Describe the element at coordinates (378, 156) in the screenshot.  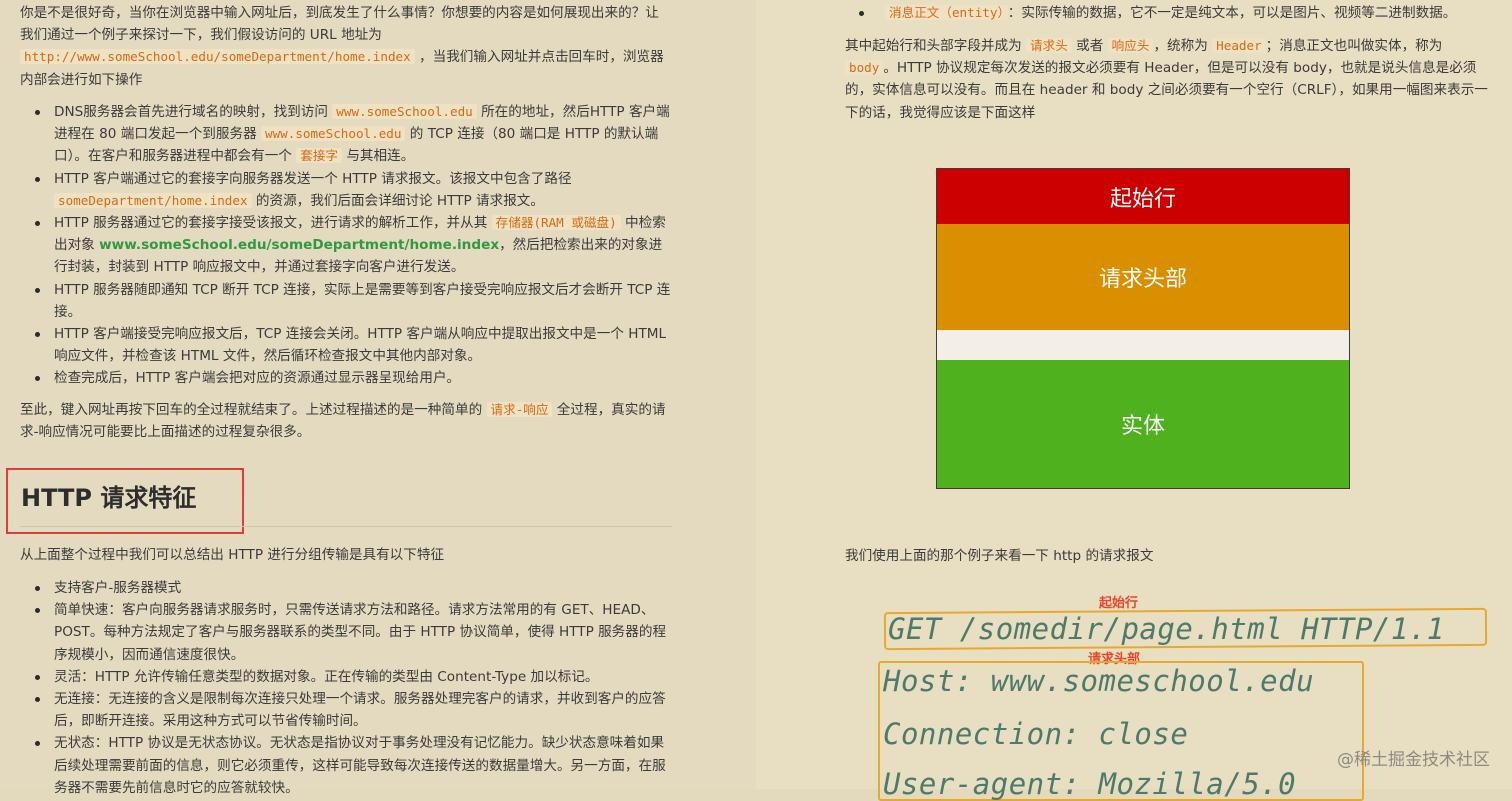
I see `step-text: 与其相连。` at that location.